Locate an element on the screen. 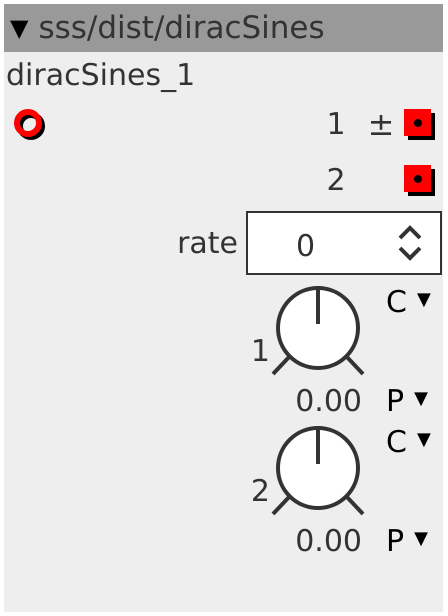 The width and height of the screenshot is (448, 616). knob-label: 2 is located at coordinates (260, 492).